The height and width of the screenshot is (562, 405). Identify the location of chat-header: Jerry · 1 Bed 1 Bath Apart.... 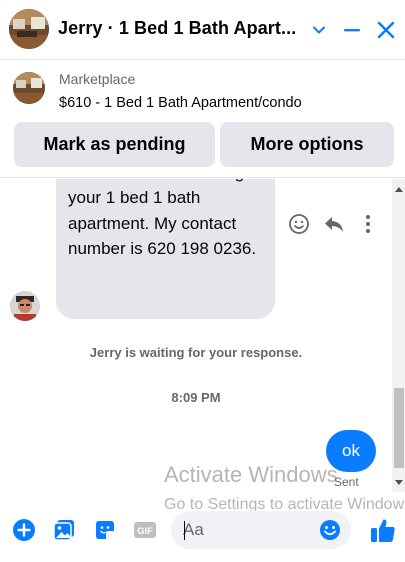
(202, 30).